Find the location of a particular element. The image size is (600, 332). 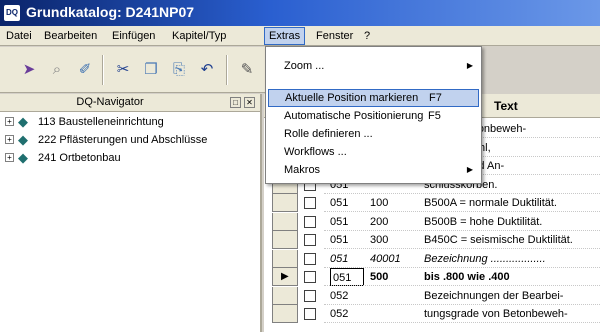

menu-fenster-label: Fenster is located at coordinates (335, 36).